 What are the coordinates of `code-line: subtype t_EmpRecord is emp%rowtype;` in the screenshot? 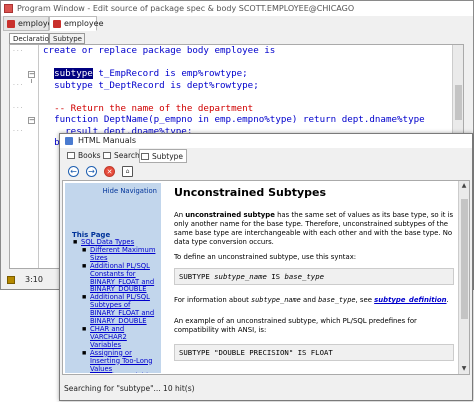 It's located at (234, 74).